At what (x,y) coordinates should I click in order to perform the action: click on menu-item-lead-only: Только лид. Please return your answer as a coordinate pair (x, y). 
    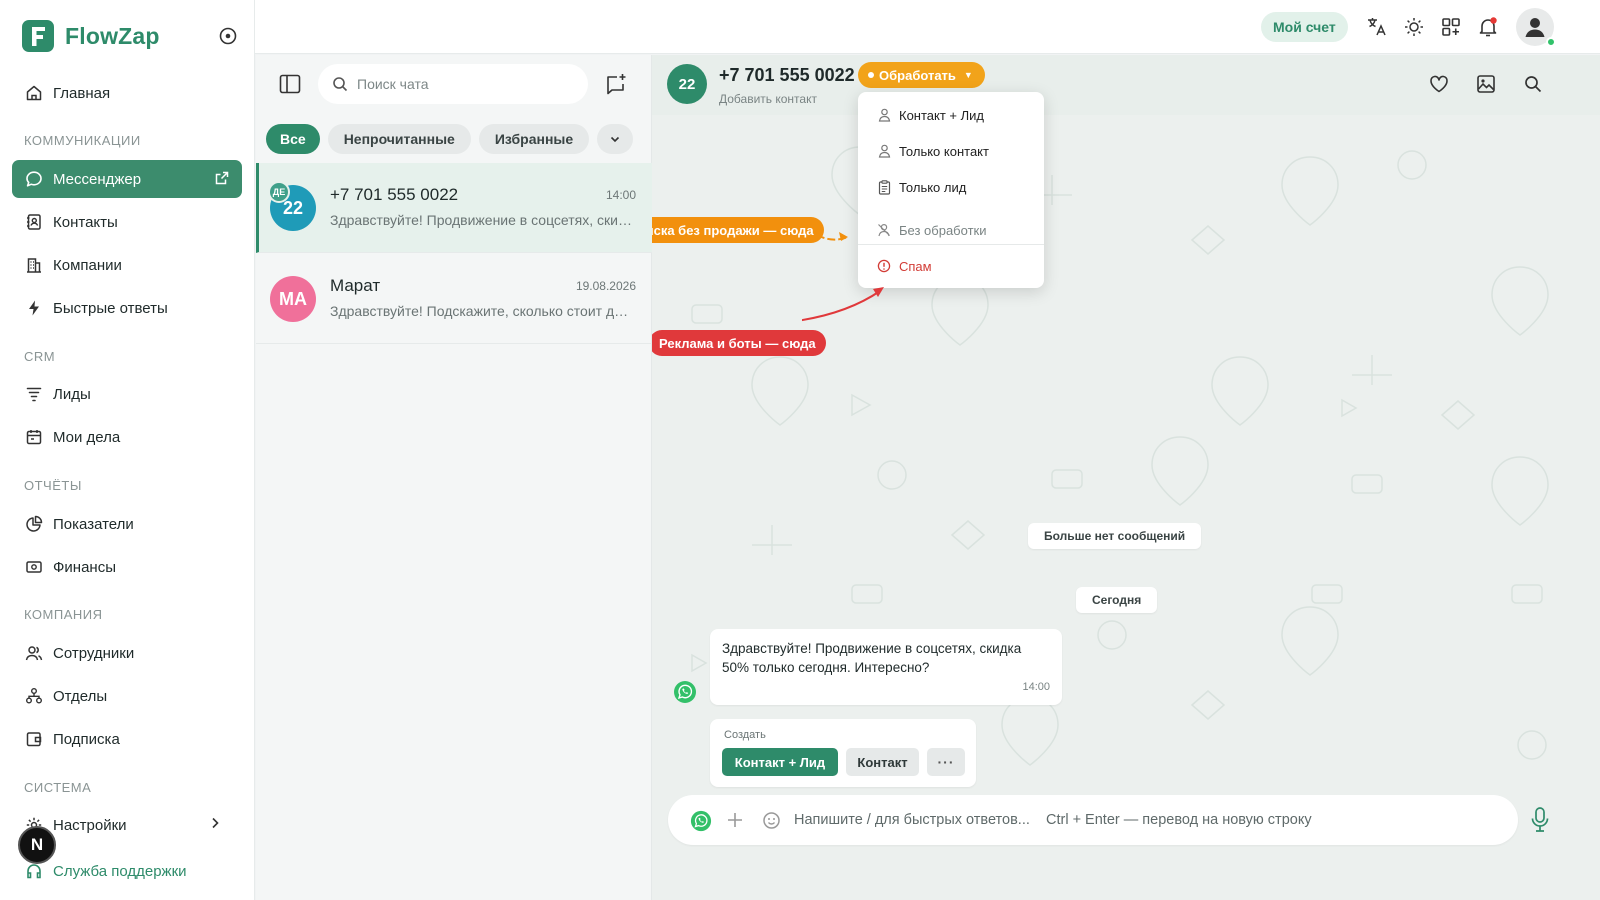
    Looking at the image, I should click on (951, 187).